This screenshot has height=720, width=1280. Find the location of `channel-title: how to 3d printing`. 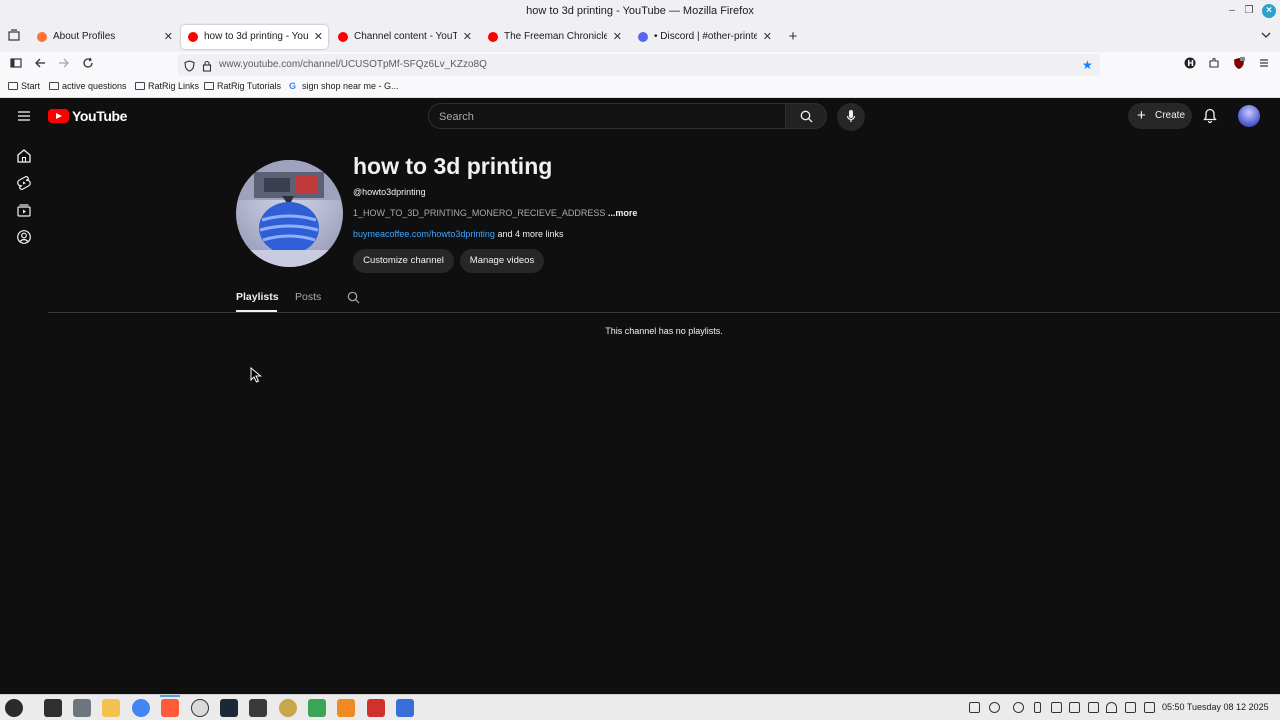

channel-title: how to 3d printing is located at coordinates (453, 166).